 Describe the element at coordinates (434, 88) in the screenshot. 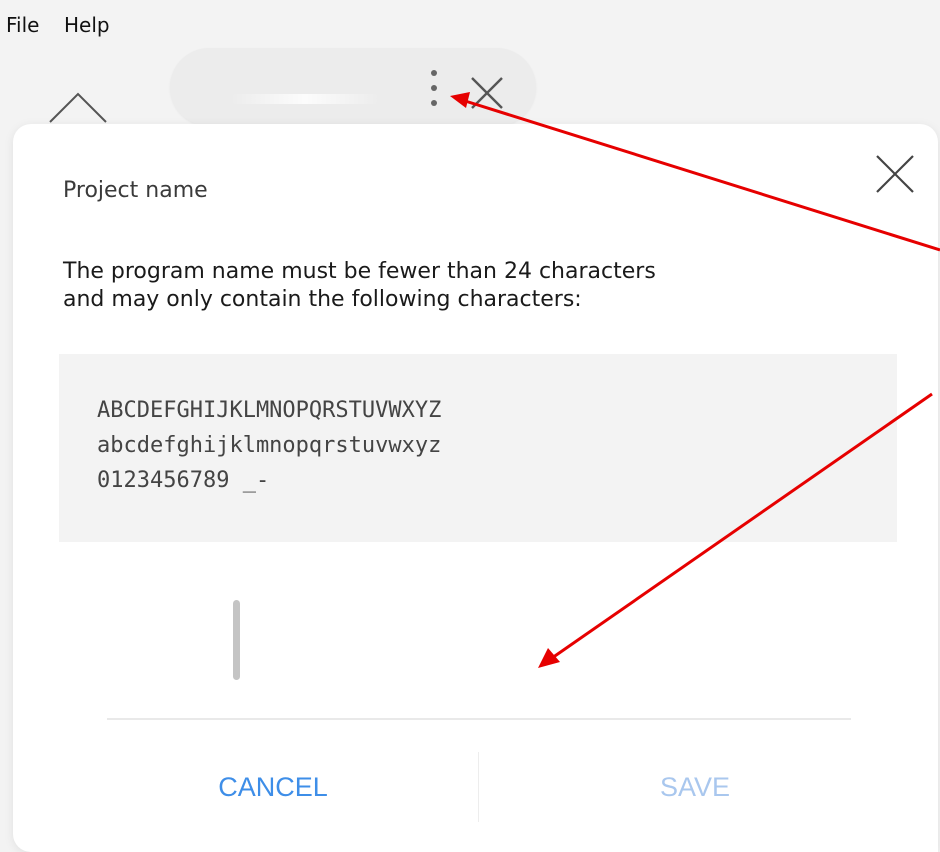

I see `more-vertical-icon` at that location.